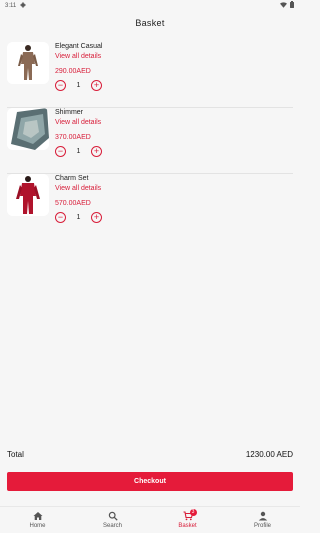  Describe the element at coordinates (37, 526) in the screenshot. I see `nav-label: Home` at that location.